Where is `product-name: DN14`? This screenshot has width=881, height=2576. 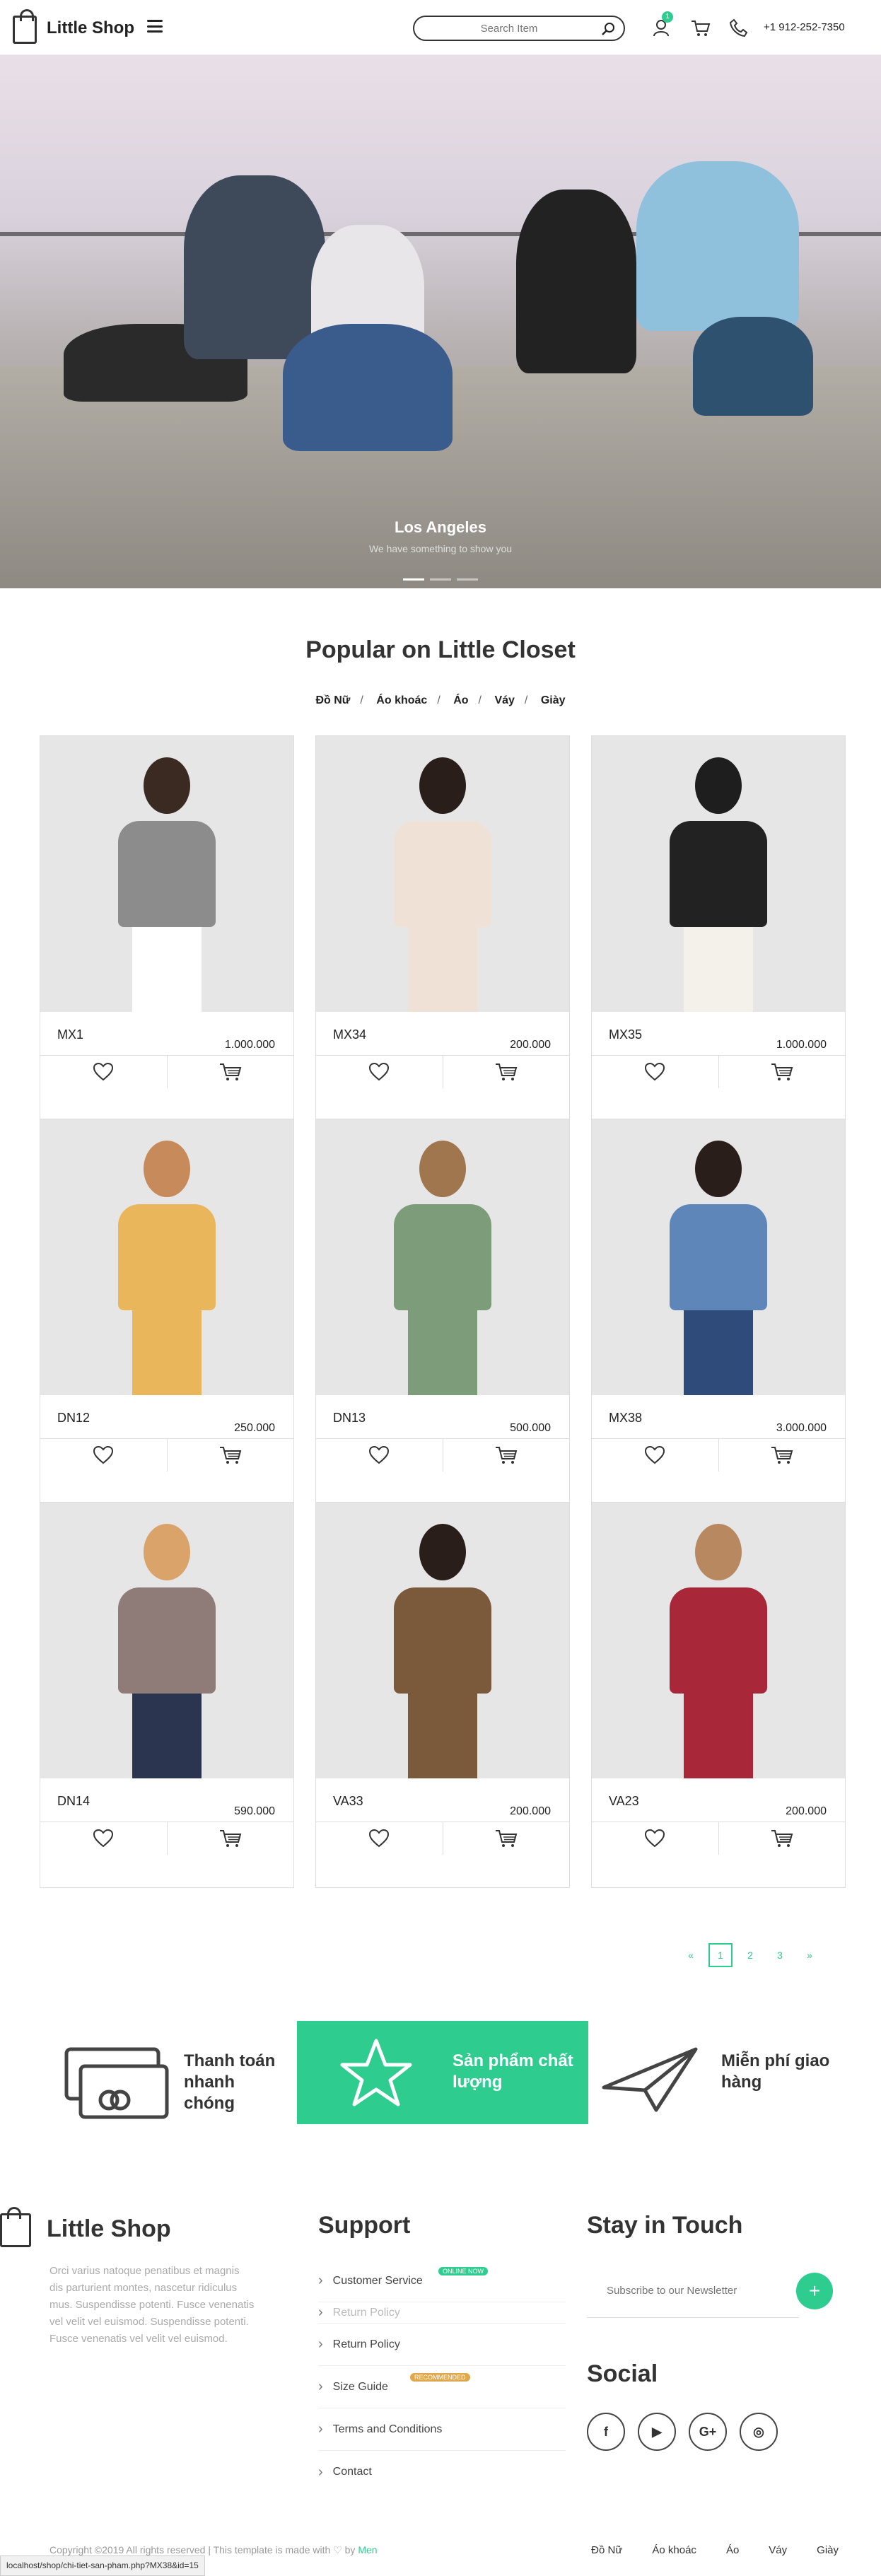 product-name: DN14 is located at coordinates (73, 1801).